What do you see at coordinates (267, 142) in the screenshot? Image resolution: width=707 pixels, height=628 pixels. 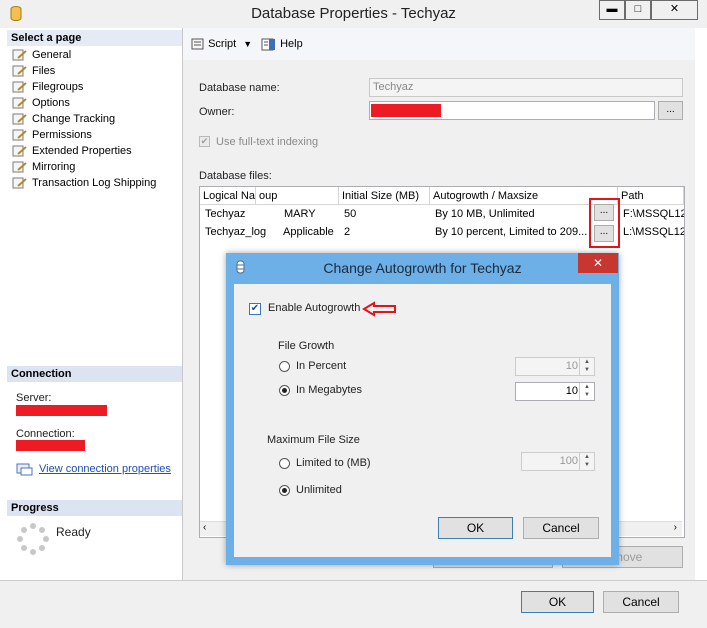 I see `fulltext-label: Use full-text indexing` at bounding box center [267, 142].